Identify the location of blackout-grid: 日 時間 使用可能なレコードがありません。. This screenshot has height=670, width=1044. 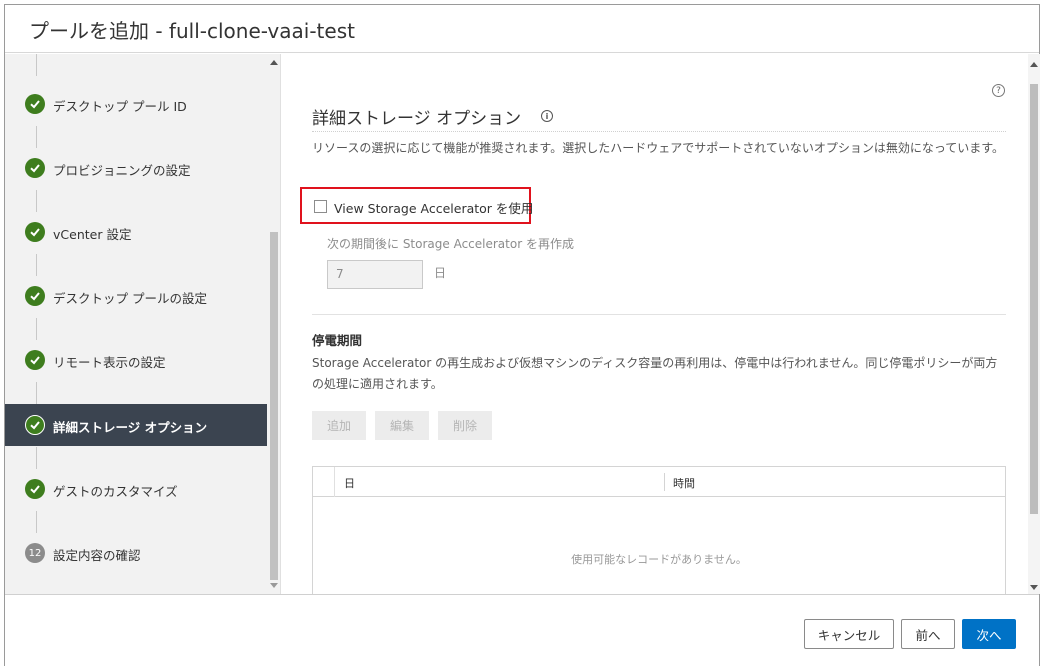
(659, 530).